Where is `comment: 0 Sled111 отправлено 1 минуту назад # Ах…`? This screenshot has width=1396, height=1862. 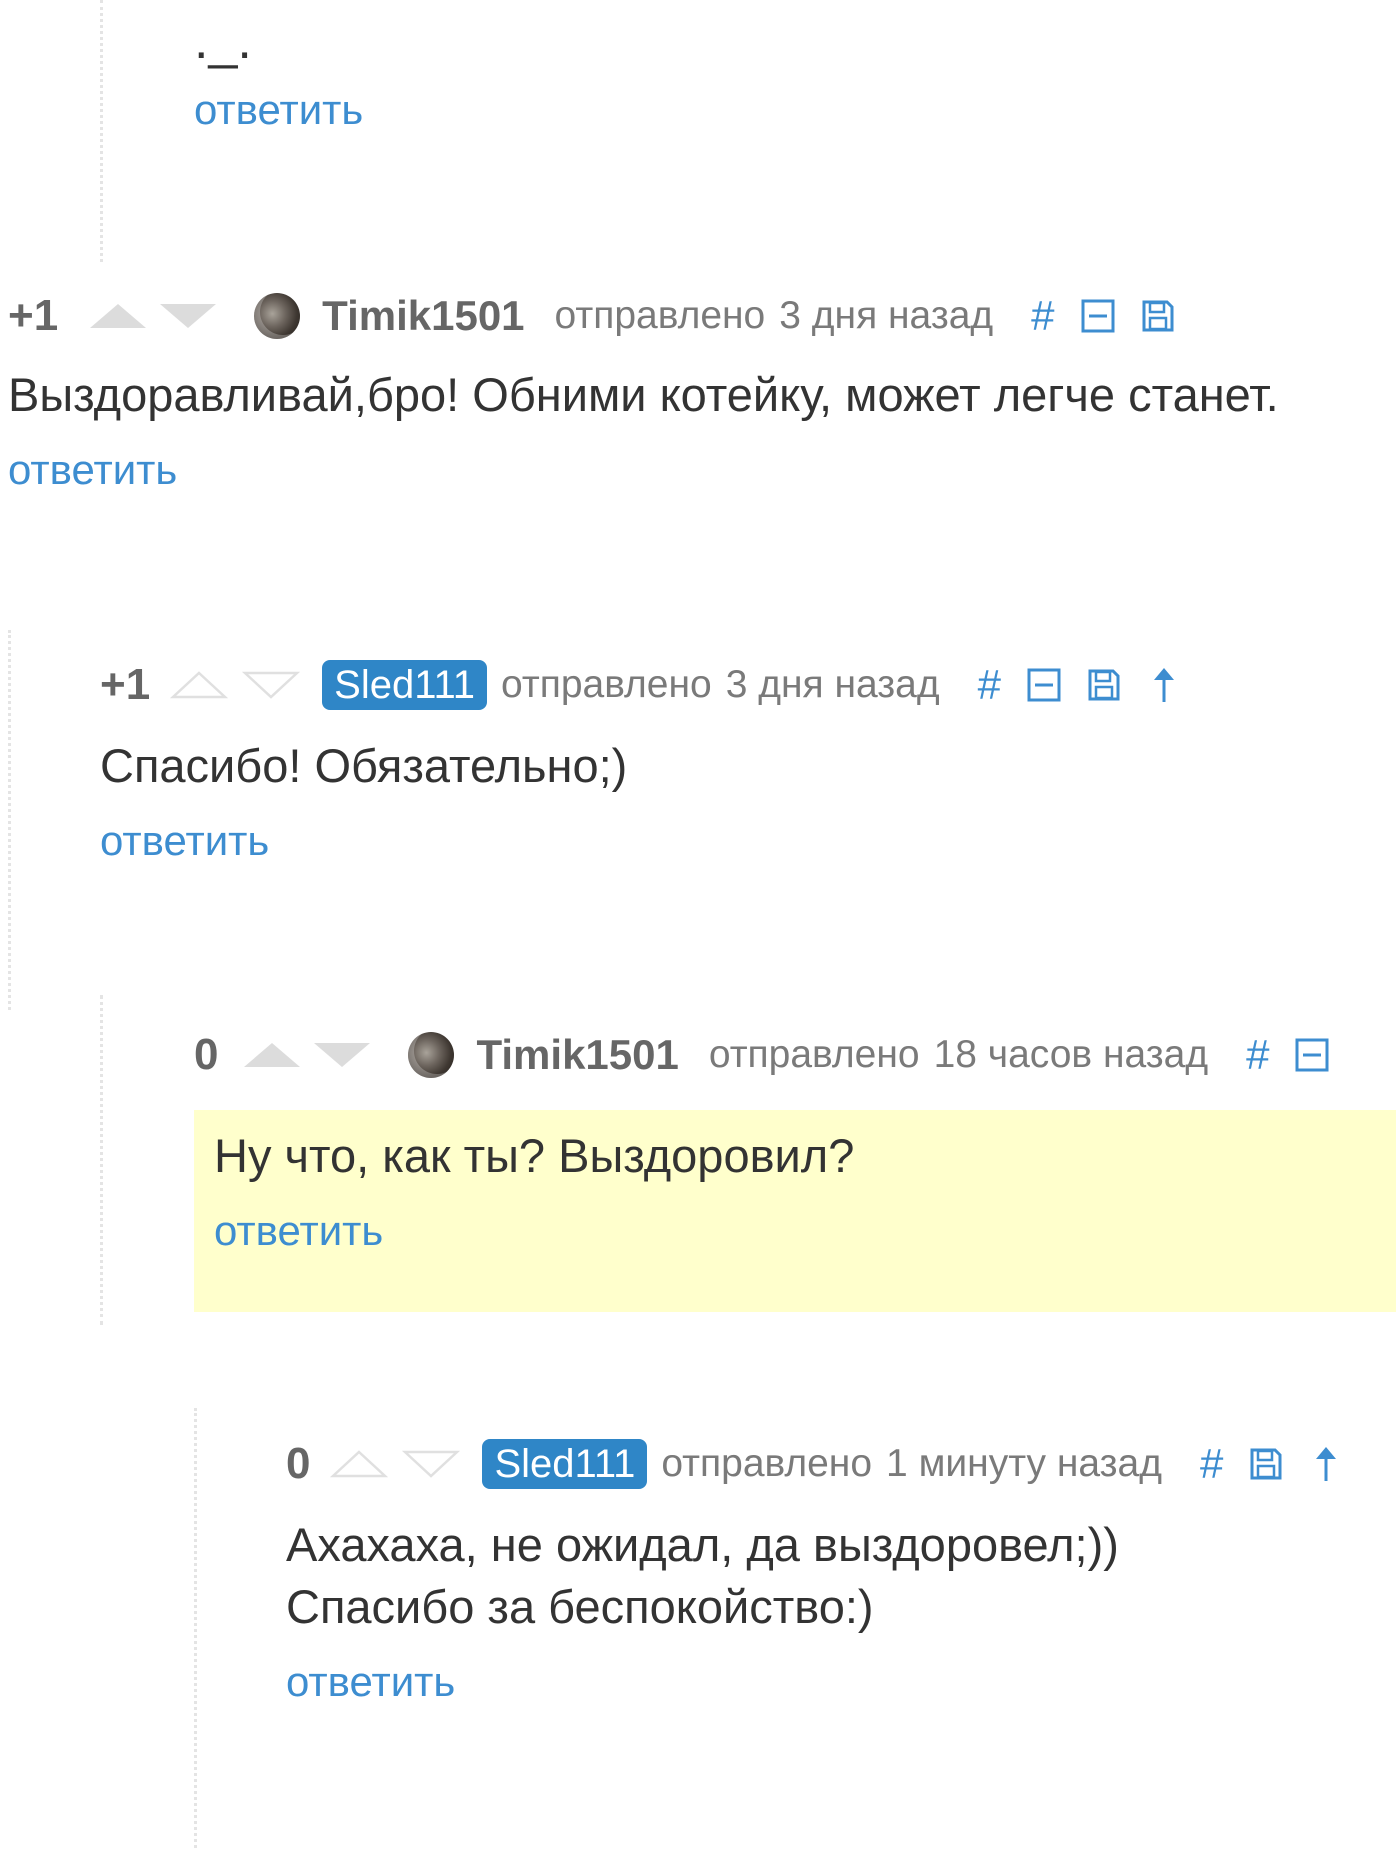
comment: 0 Sled111 отправлено 1 минуту назад # Ах… is located at coordinates (813, 1570).